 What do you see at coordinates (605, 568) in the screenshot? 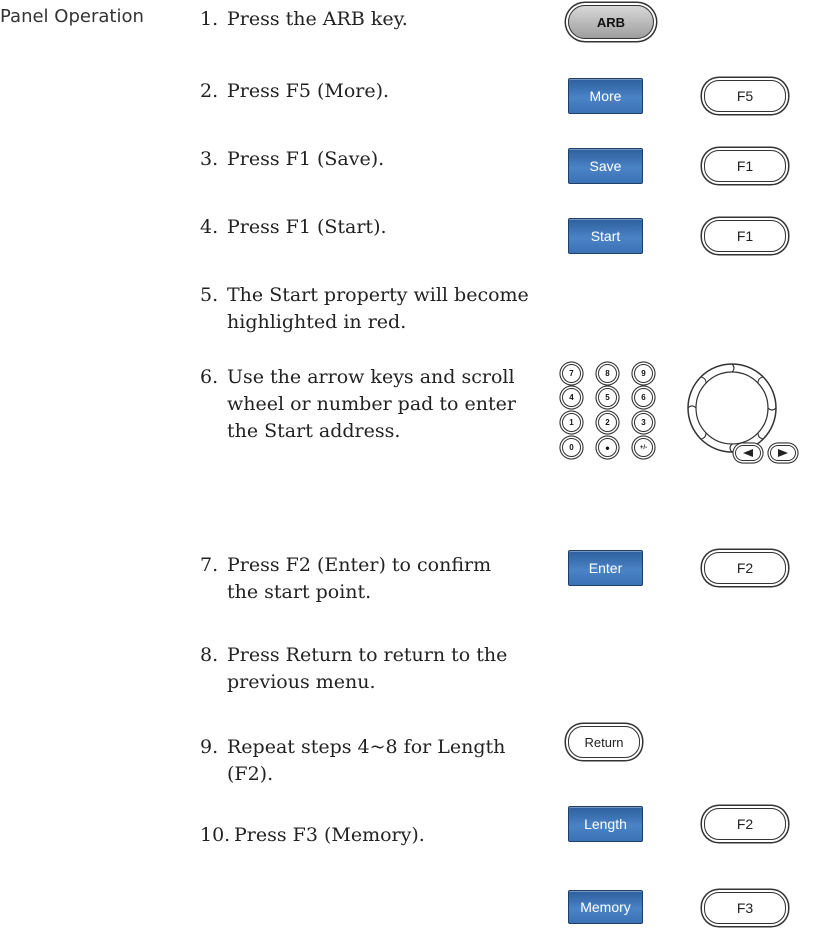
I see `enter-softkey: Enter` at bounding box center [605, 568].